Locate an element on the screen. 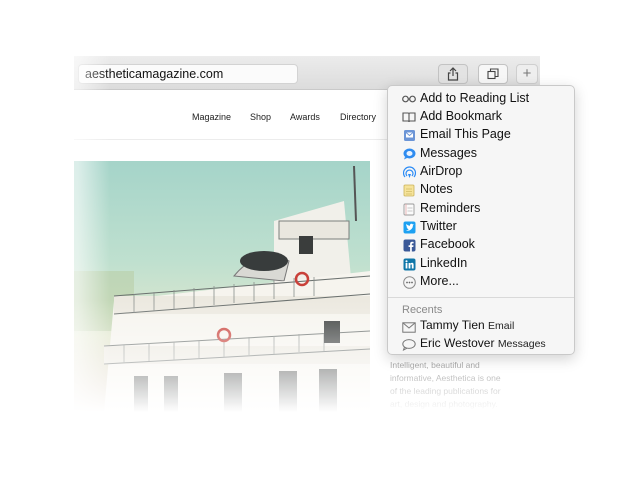  menu-item-email-page: Email This Page is located at coordinates (481, 135).